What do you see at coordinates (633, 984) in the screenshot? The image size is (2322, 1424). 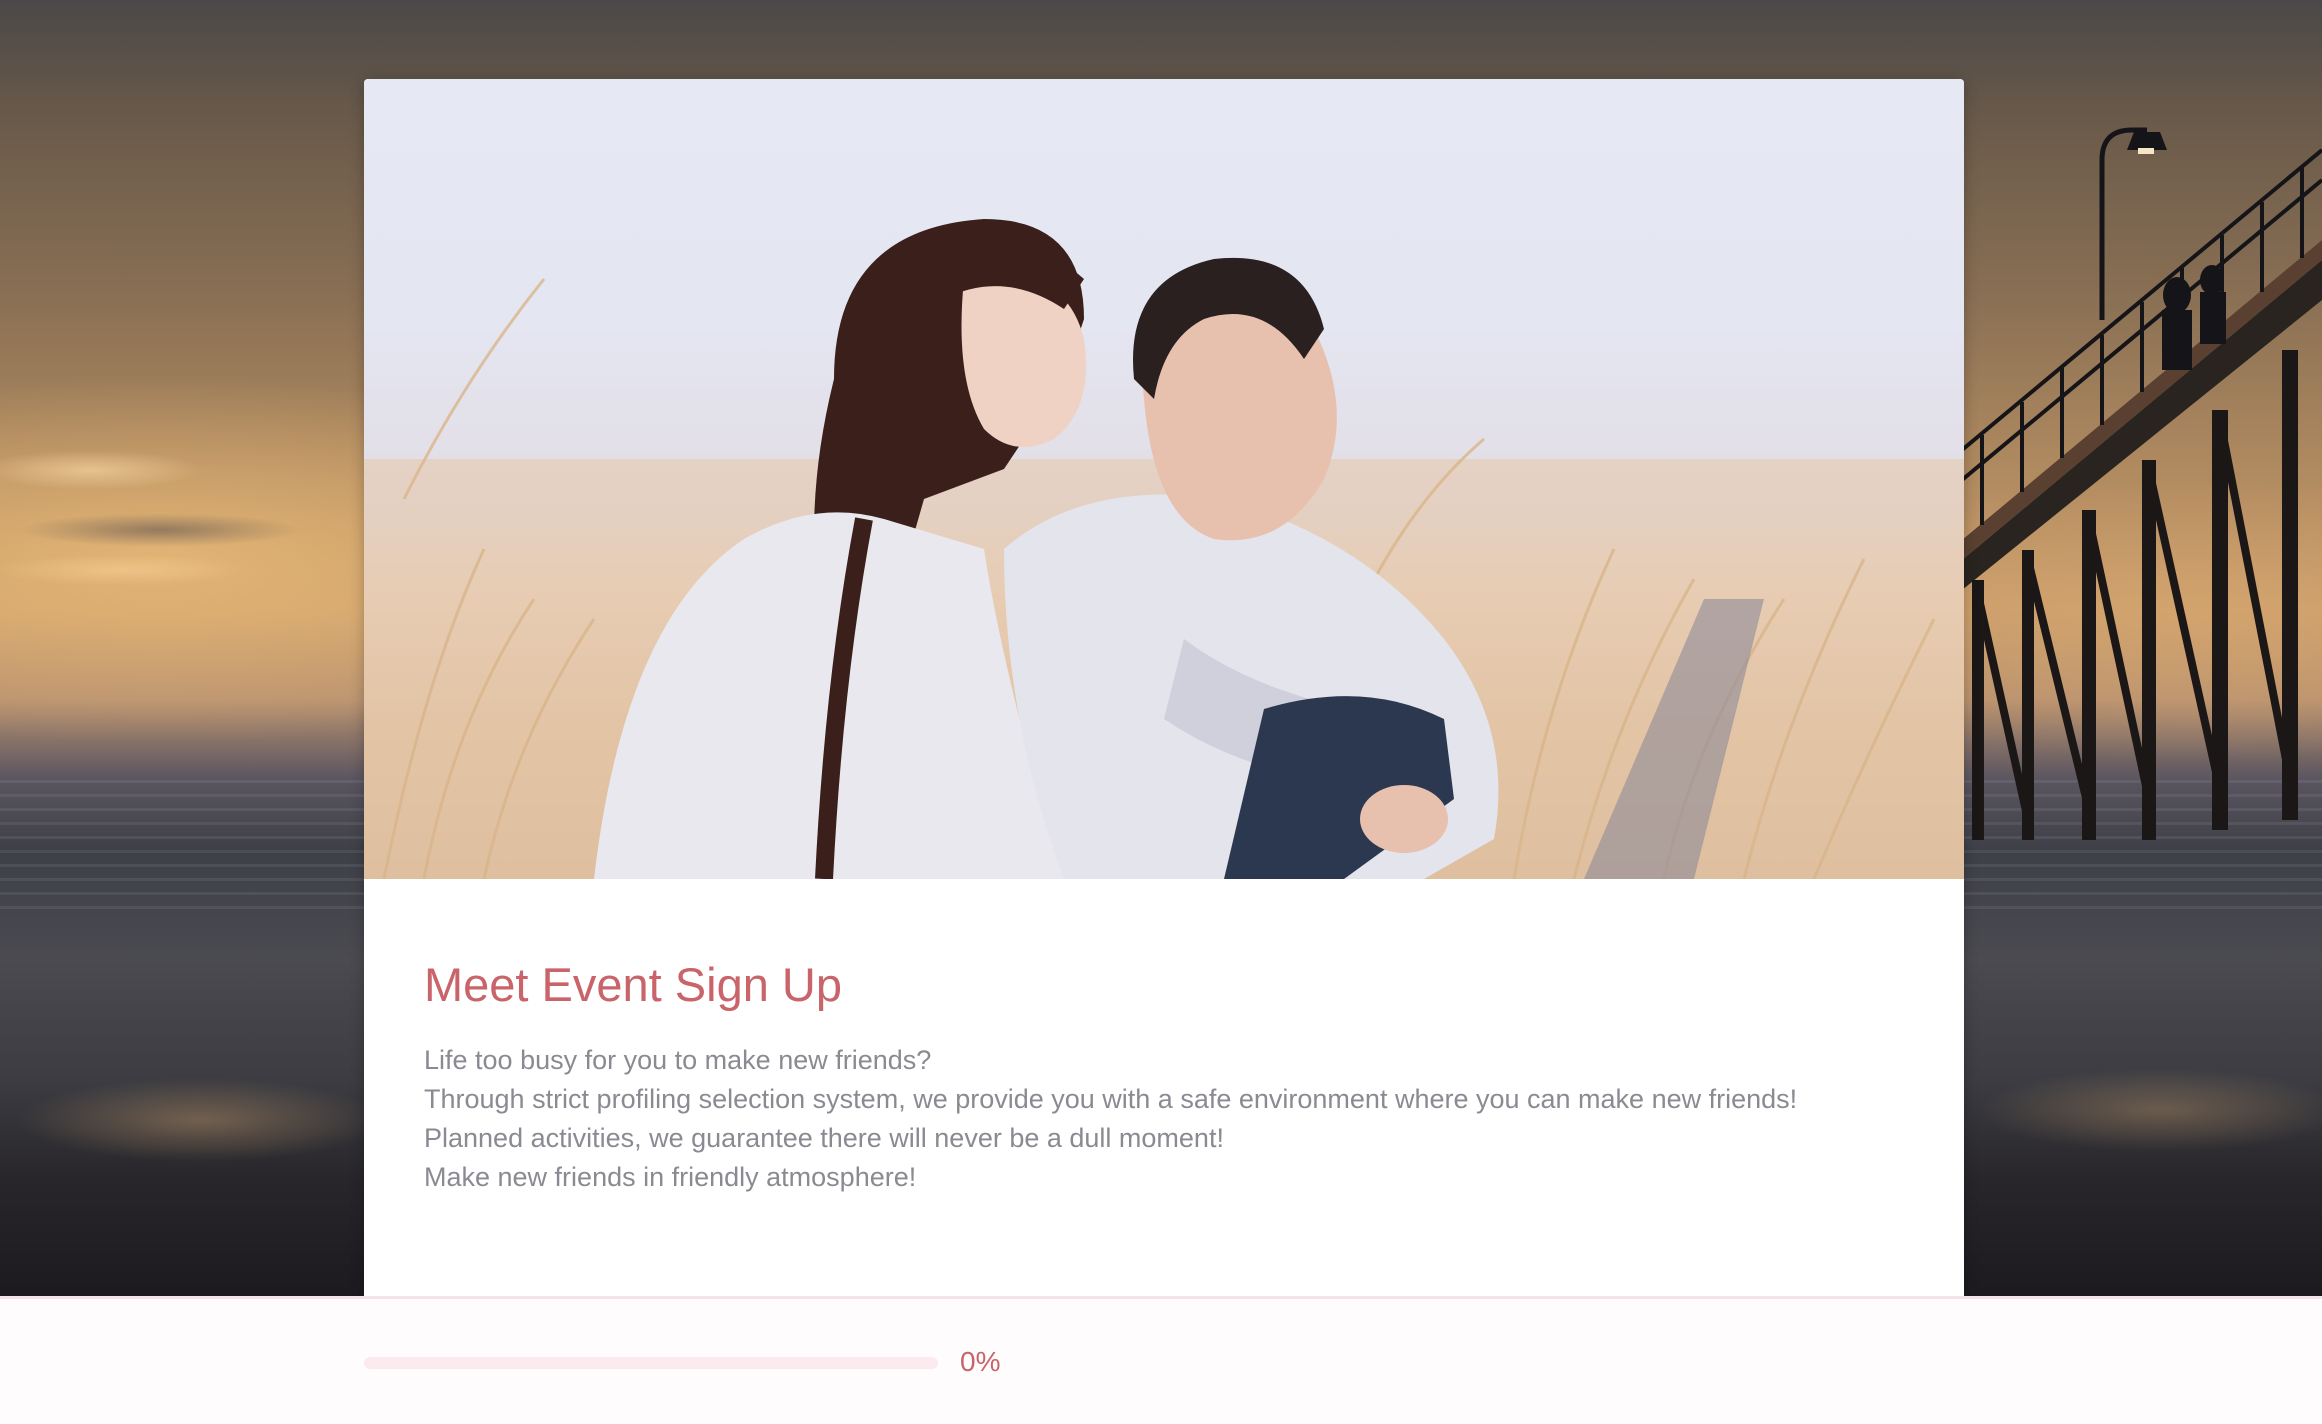 I see `form-title: Meet Event Sign Up` at bounding box center [633, 984].